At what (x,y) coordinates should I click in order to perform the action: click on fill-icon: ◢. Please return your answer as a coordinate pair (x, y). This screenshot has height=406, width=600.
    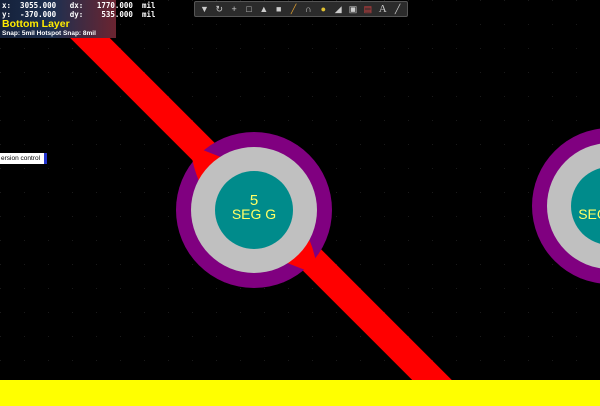
    Looking at the image, I should click on (338, 9).